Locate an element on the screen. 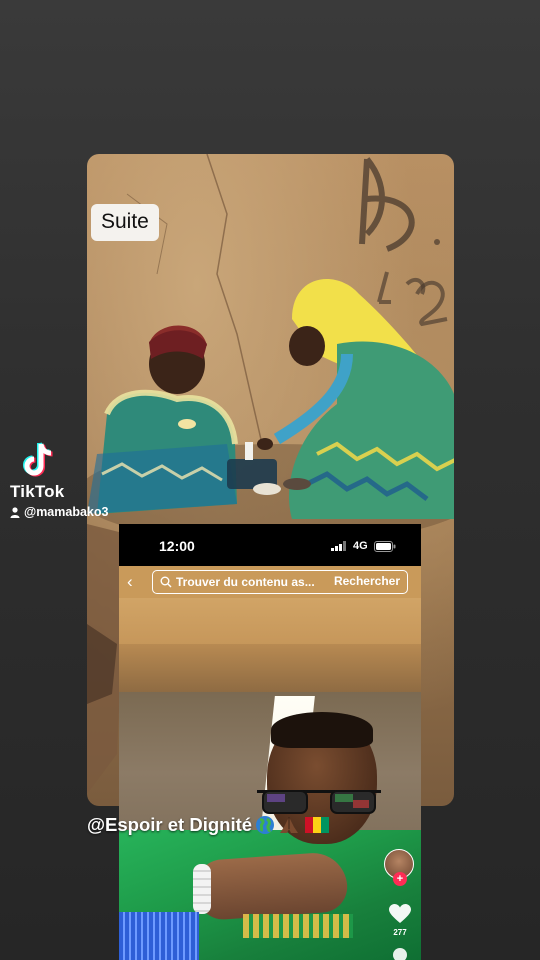  caption: @Espoir et Dignité is located at coordinates (208, 825).